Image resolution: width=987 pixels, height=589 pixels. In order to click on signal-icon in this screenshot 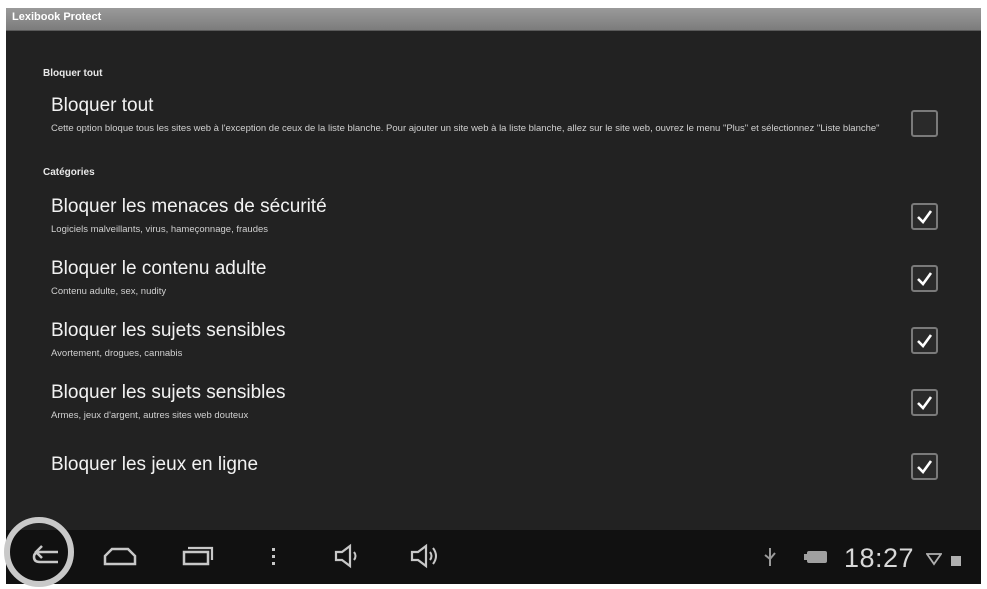, I will do `click(956, 561)`.